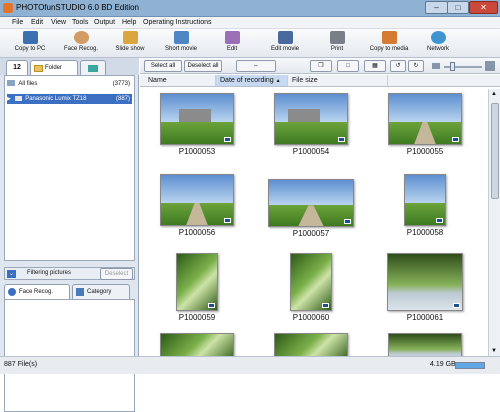 The width and height of the screenshot is (500, 412). Describe the element at coordinates (163, 66) in the screenshot. I see `select-all-button: Select all` at that location.